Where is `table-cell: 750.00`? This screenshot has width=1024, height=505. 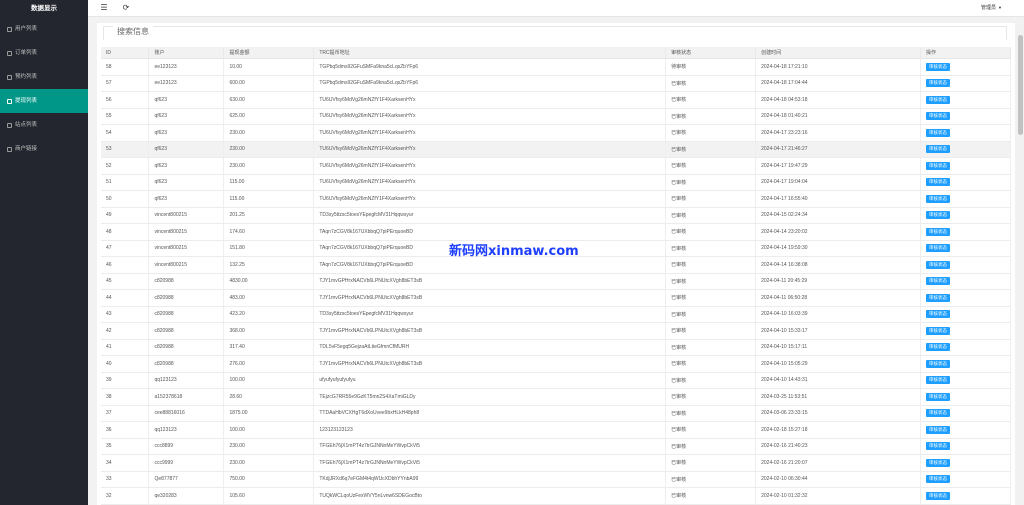 table-cell: 750.00 is located at coordinates (269, 479).